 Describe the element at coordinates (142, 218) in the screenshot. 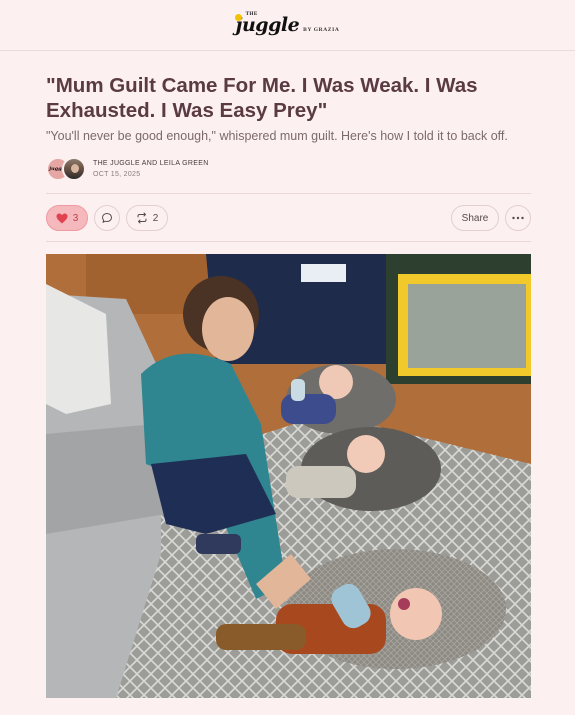

I see `restack-icon` at that location.